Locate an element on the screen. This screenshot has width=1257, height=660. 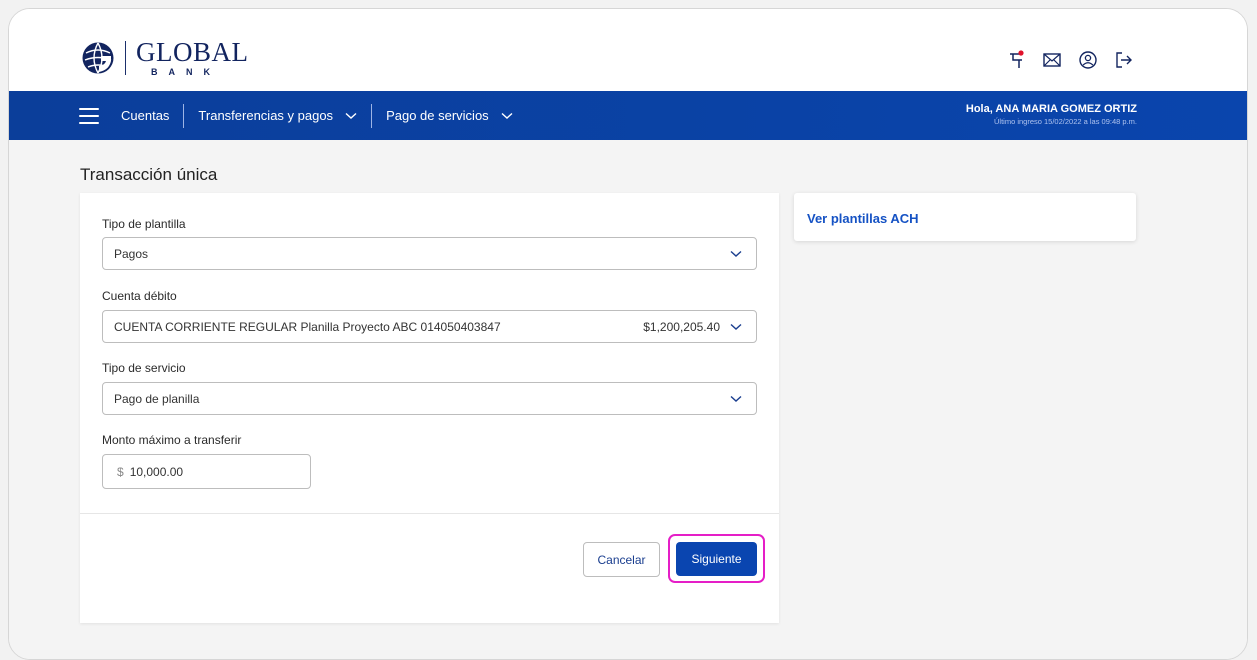
form-divider is located at coordinates (429, 513).